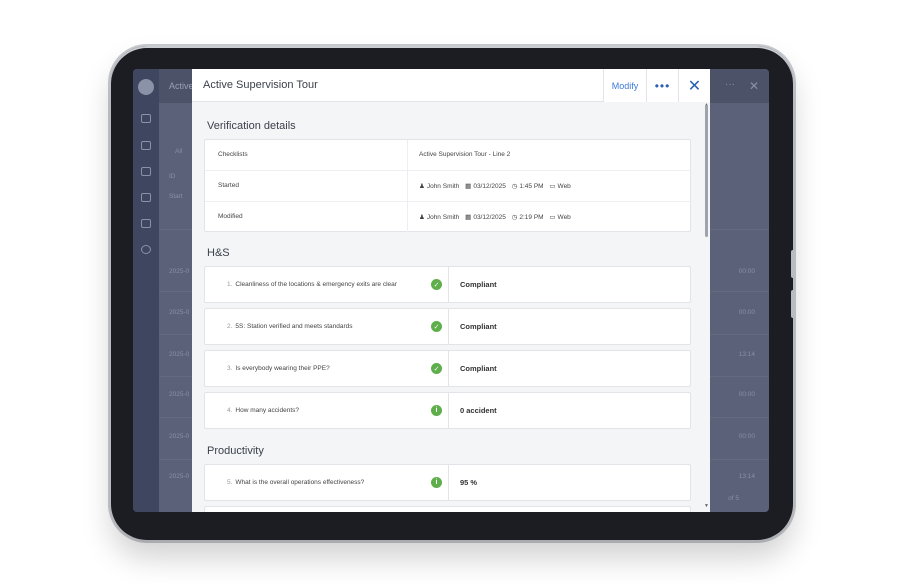 The width and height of the screenshot is (900, 583). I want to click on started-time: 1:45 PM, so click(531, 186).